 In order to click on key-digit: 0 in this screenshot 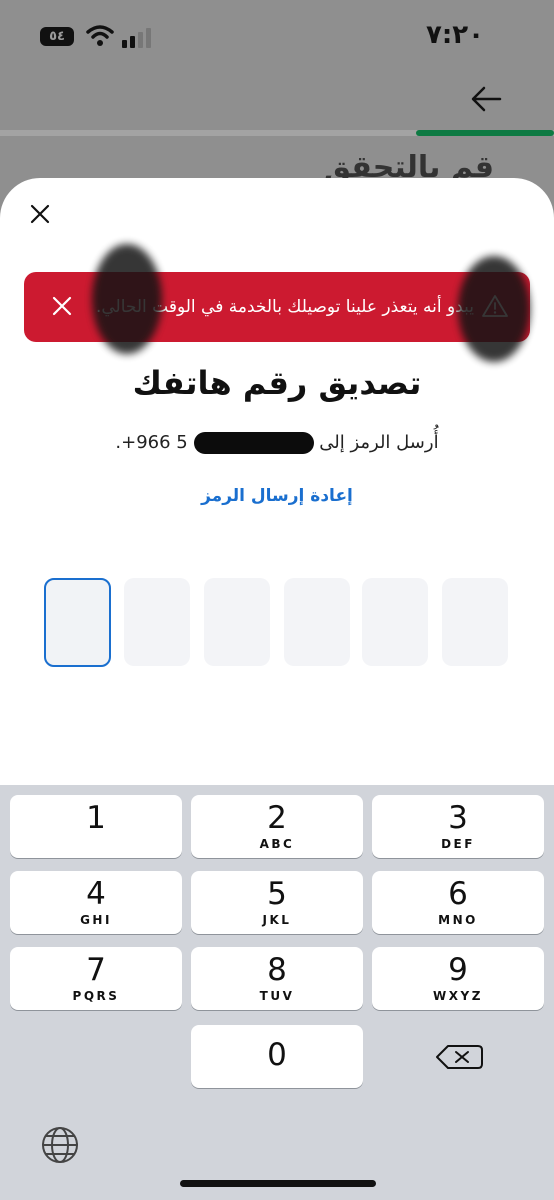, I will do `click(277, 1055)`.